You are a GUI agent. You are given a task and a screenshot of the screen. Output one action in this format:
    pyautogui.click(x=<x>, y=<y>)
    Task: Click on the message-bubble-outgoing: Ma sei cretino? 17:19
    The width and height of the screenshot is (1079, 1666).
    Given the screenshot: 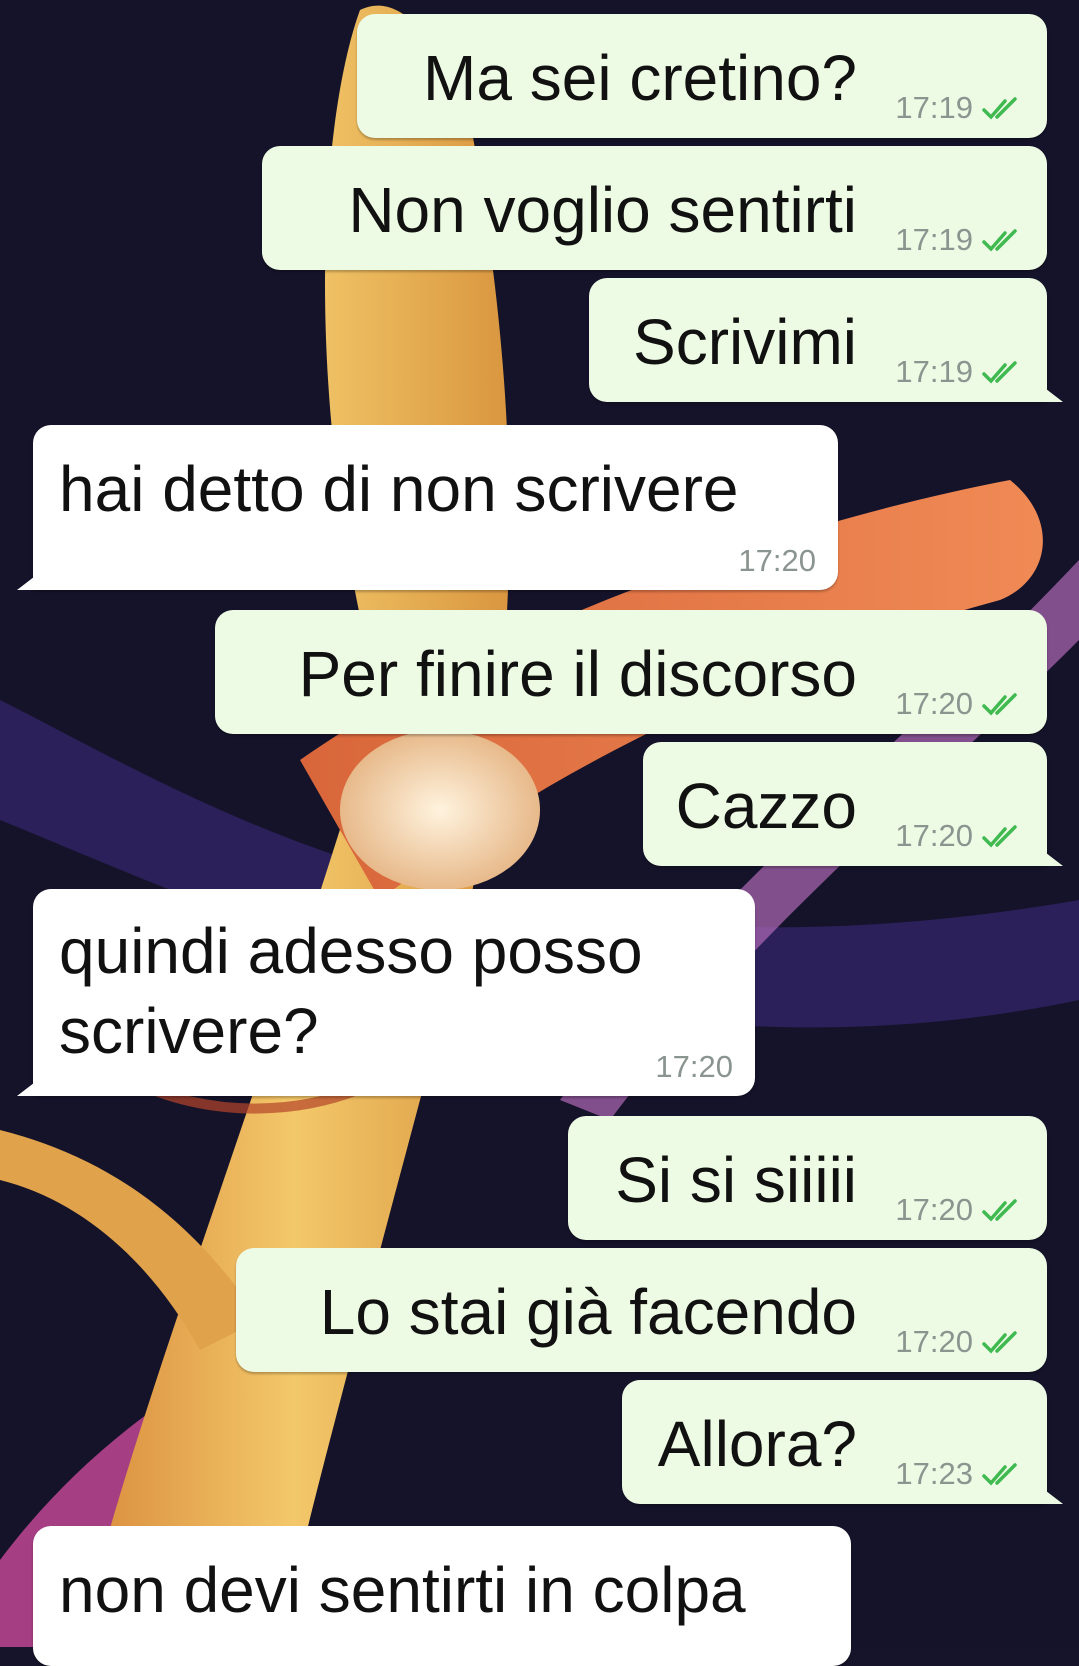 What is the action you would take?
    pyautogui.click(x=702, y=76)
    